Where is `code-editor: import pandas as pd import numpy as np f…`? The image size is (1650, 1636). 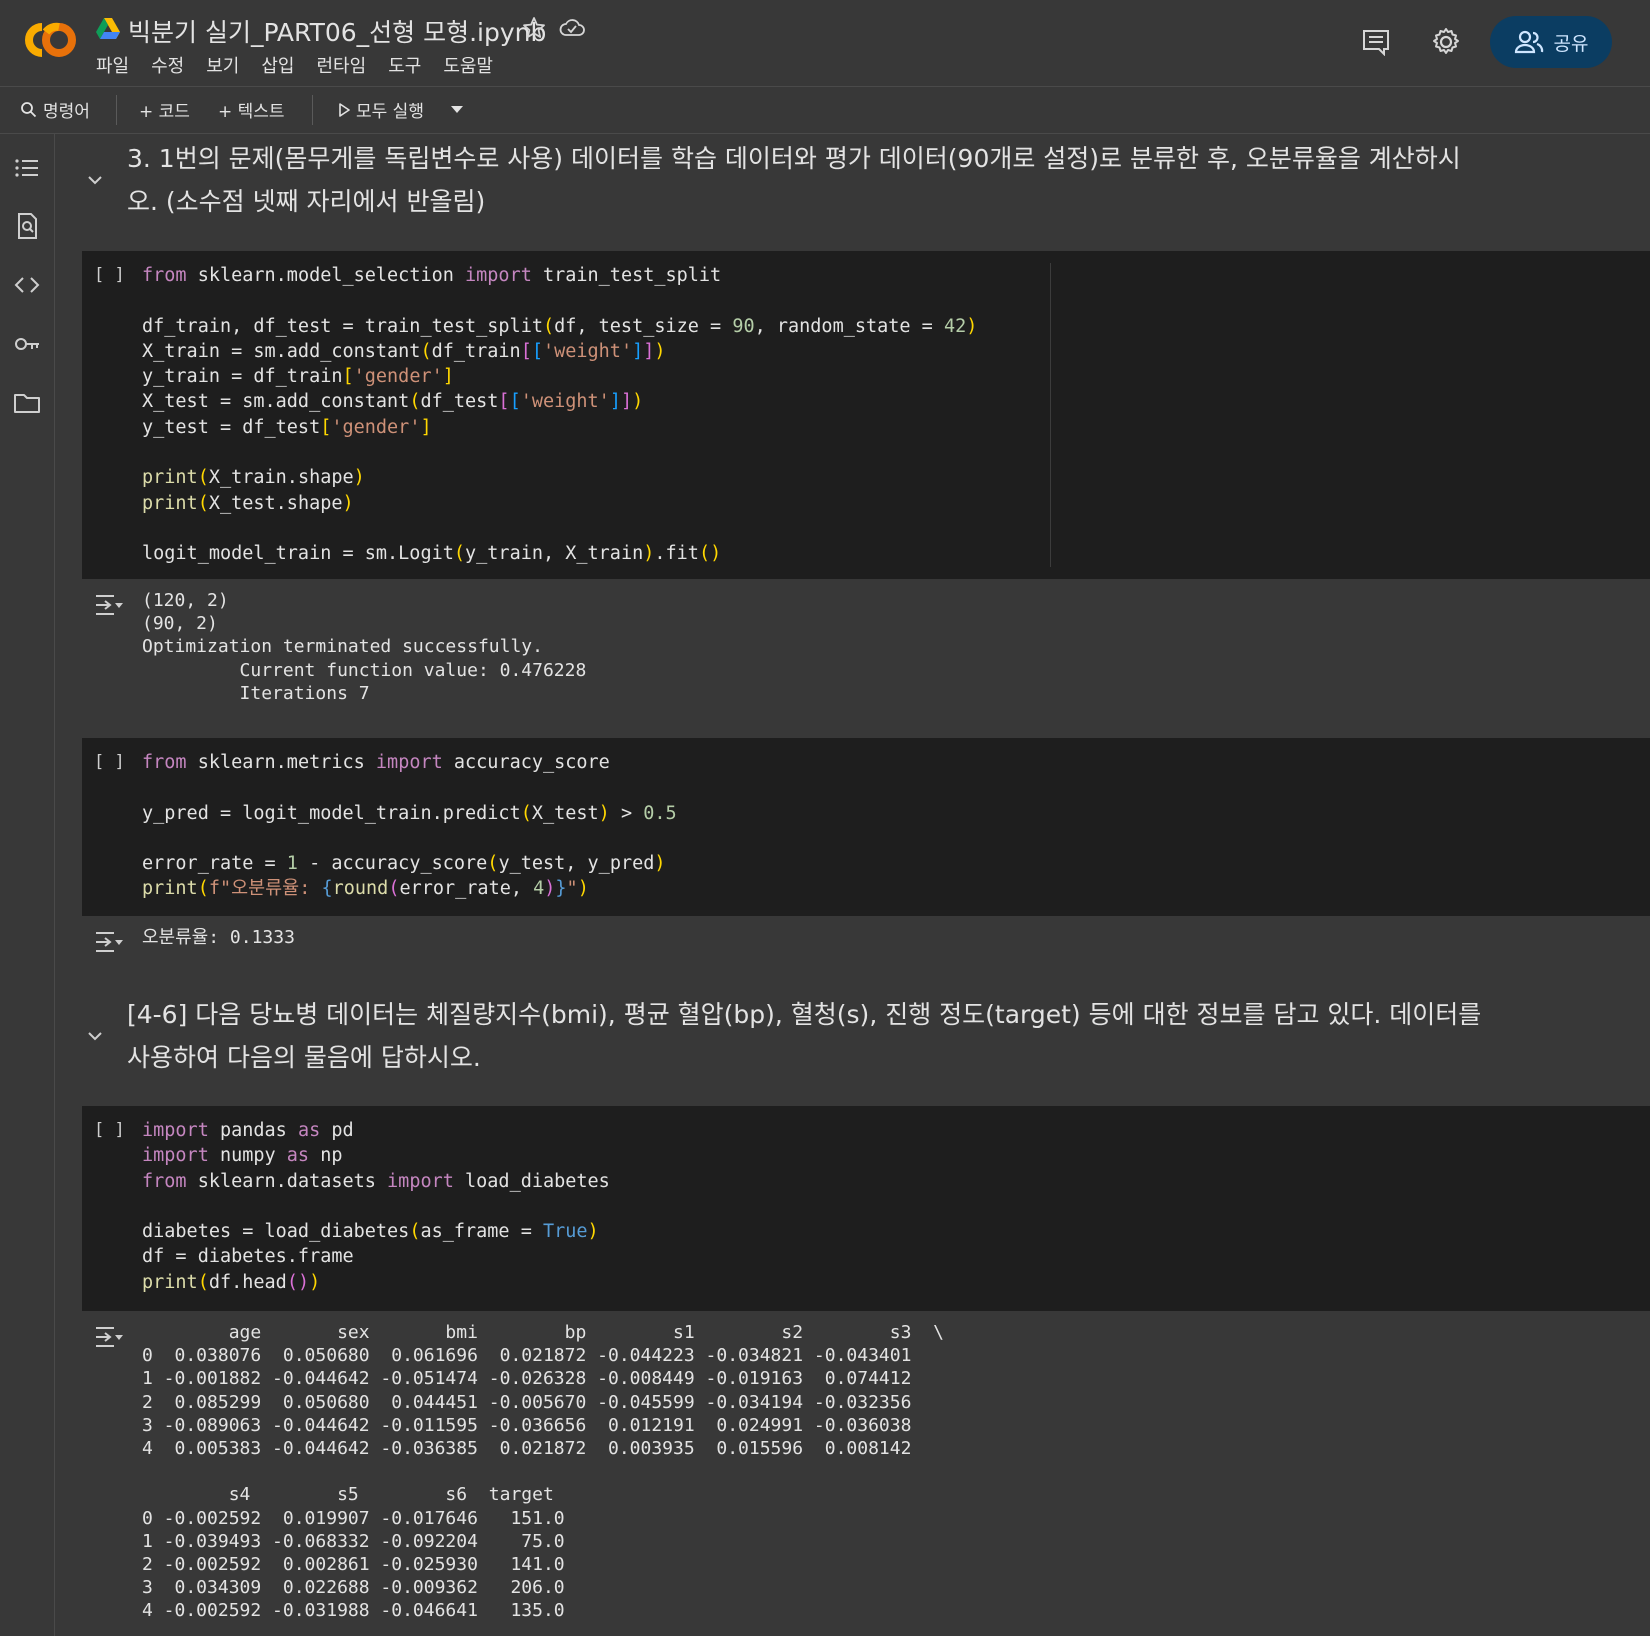 code-editor: import pandas as pd import numpy as np f… is located at coordinates (376, 1206).